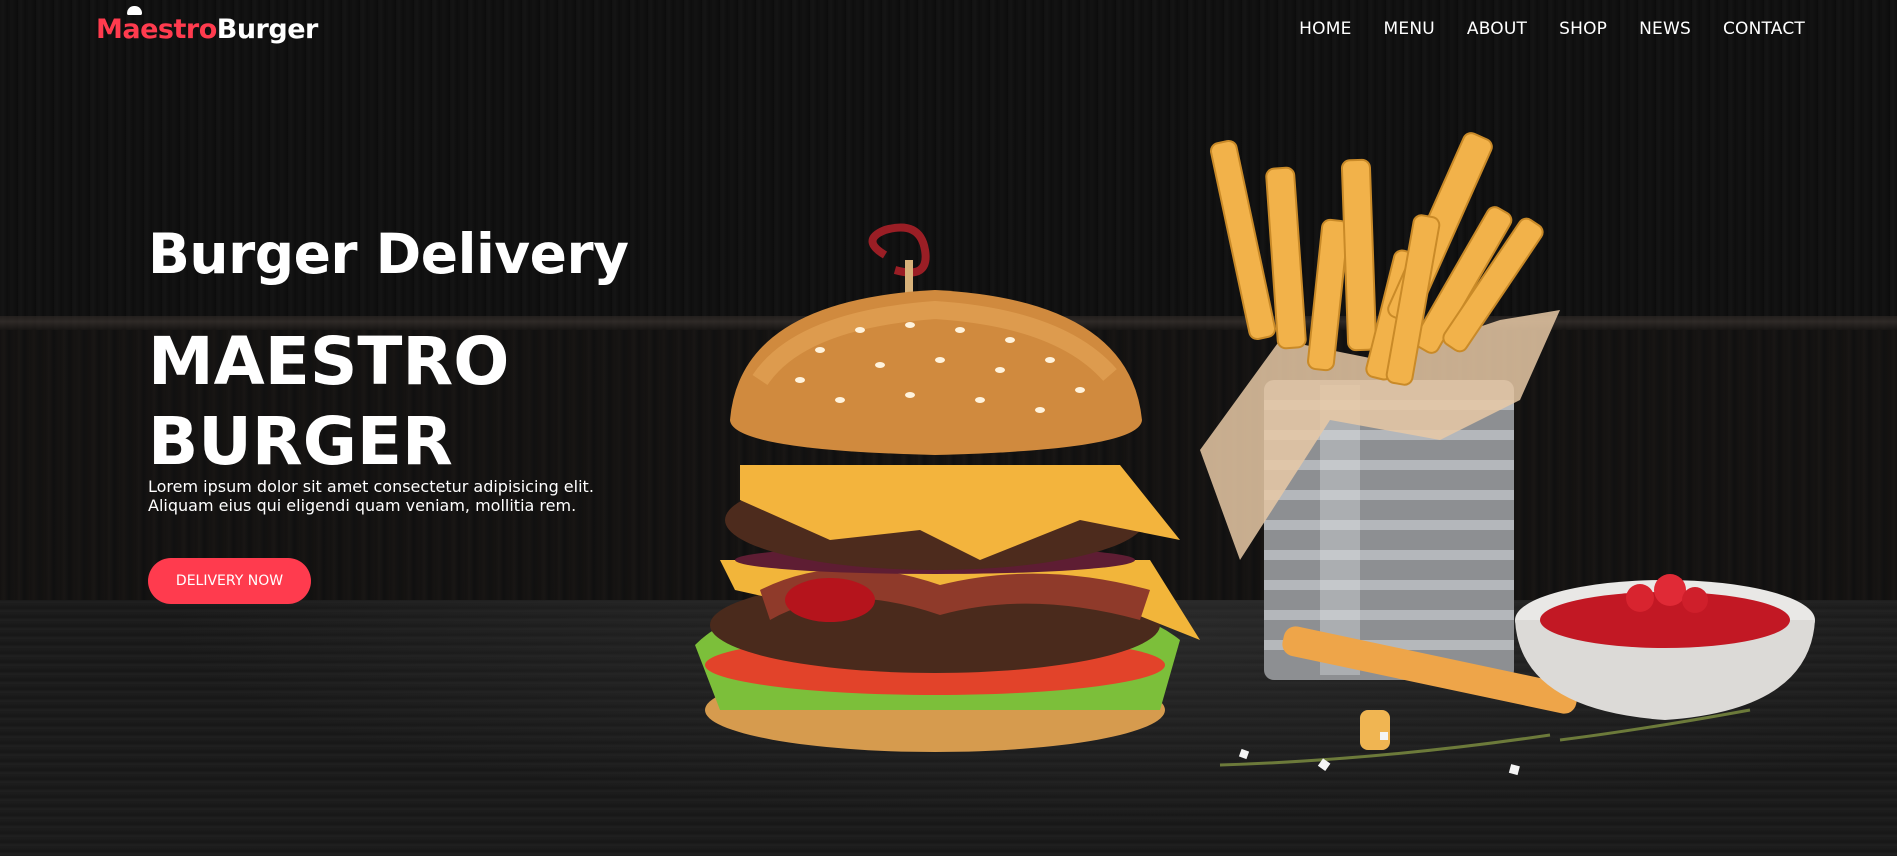 The width and height of the screenshot is (1897, 856). What do you see at coordinates (1389, 441) in the screenshot?
I see `fries-can-image` at bounding box center [1389, 441].